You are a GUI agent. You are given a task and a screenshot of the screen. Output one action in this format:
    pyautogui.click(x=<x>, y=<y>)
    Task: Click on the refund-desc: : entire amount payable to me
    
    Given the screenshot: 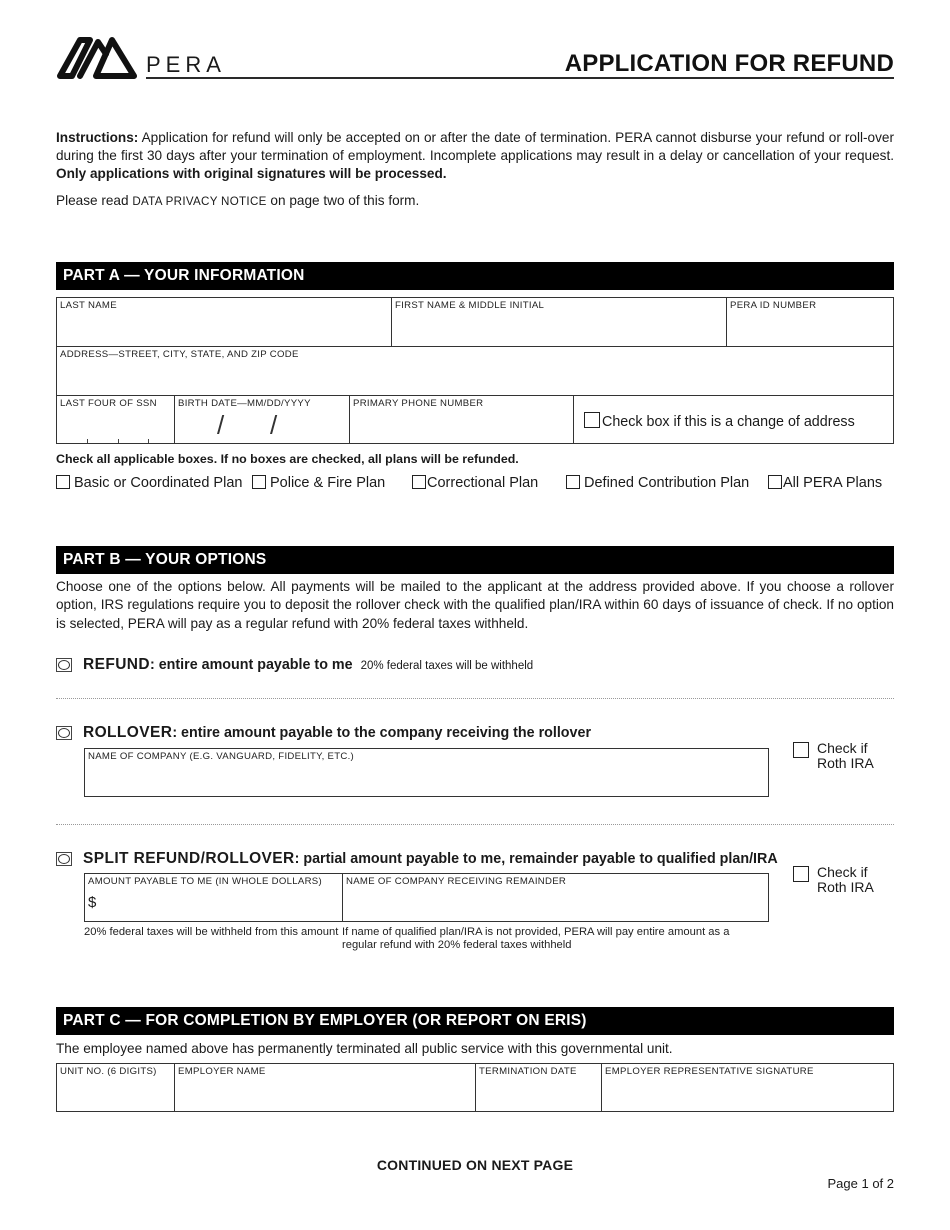 What is the action you would take?
    pyautogui.click(x=251, y=665)
    